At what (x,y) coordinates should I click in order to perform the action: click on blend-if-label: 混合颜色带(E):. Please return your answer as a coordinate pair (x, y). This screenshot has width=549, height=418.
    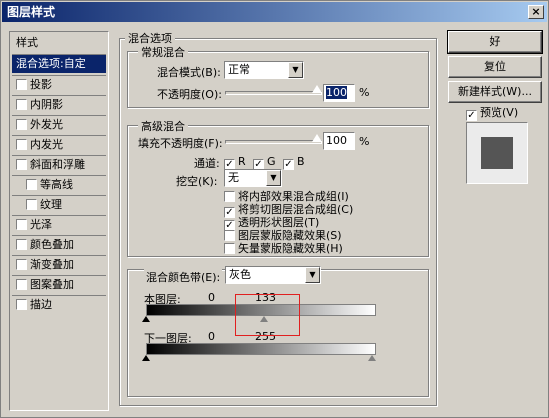
    Looking at the image, I should click on (183, 277).